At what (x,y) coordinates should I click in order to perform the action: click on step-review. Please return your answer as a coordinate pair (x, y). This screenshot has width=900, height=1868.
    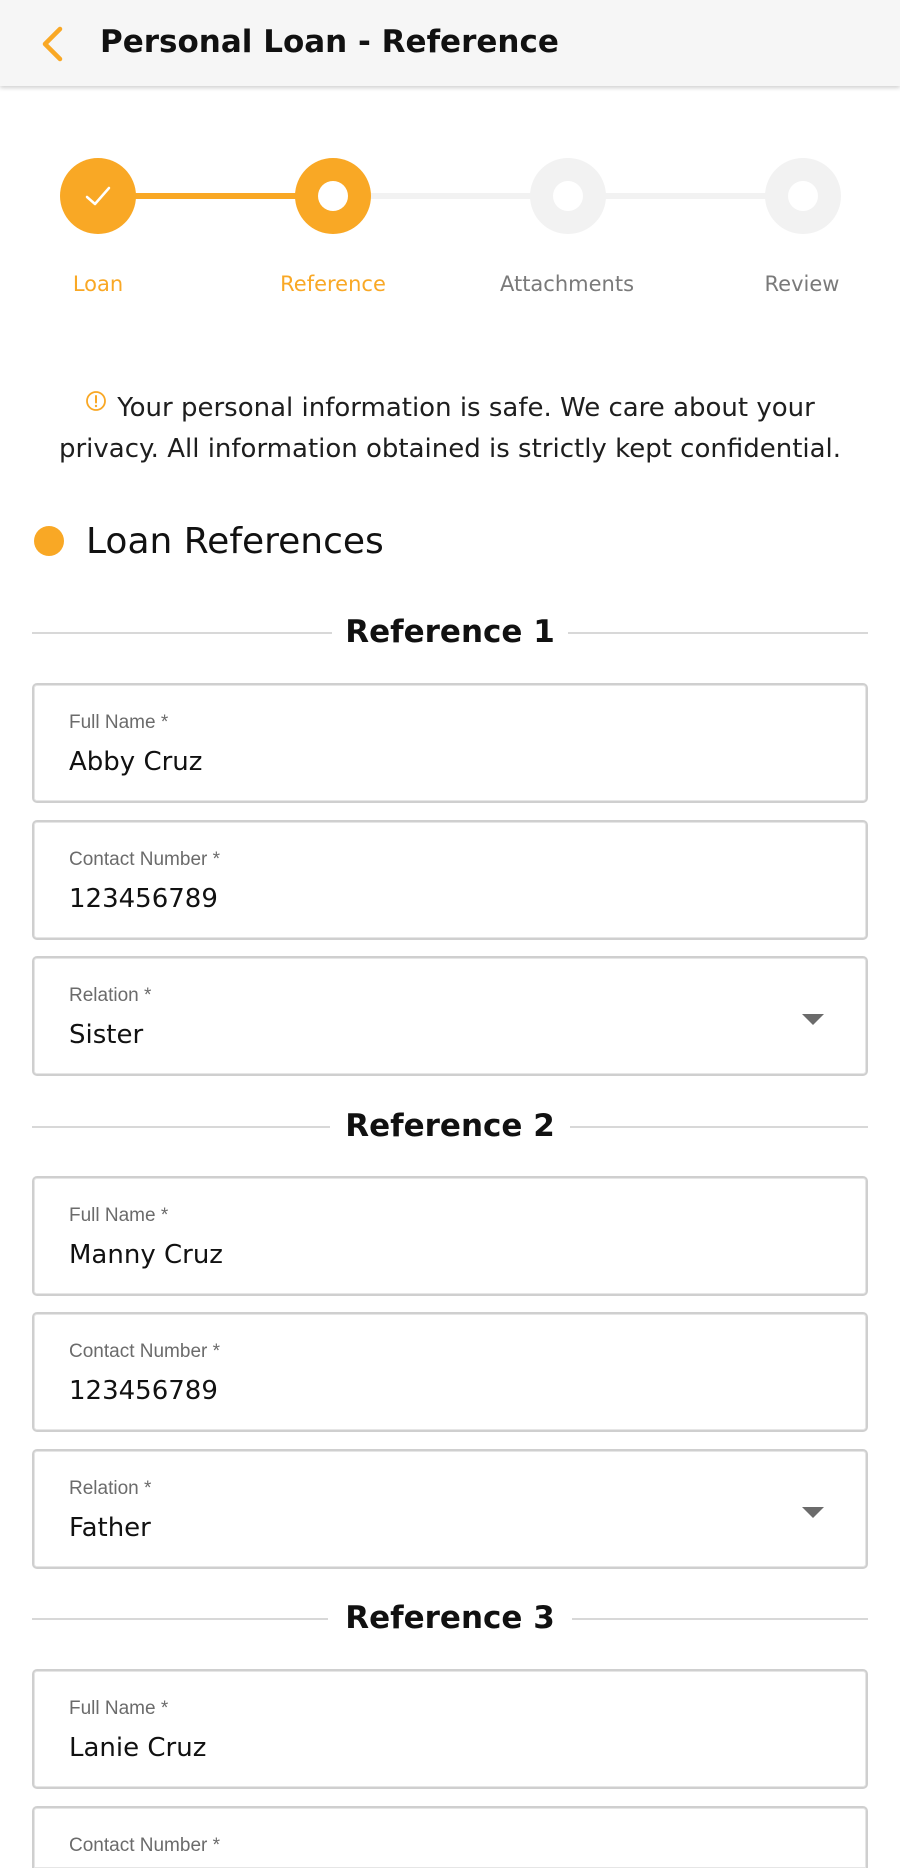
    Looking at the image, I should click on (803, 196).